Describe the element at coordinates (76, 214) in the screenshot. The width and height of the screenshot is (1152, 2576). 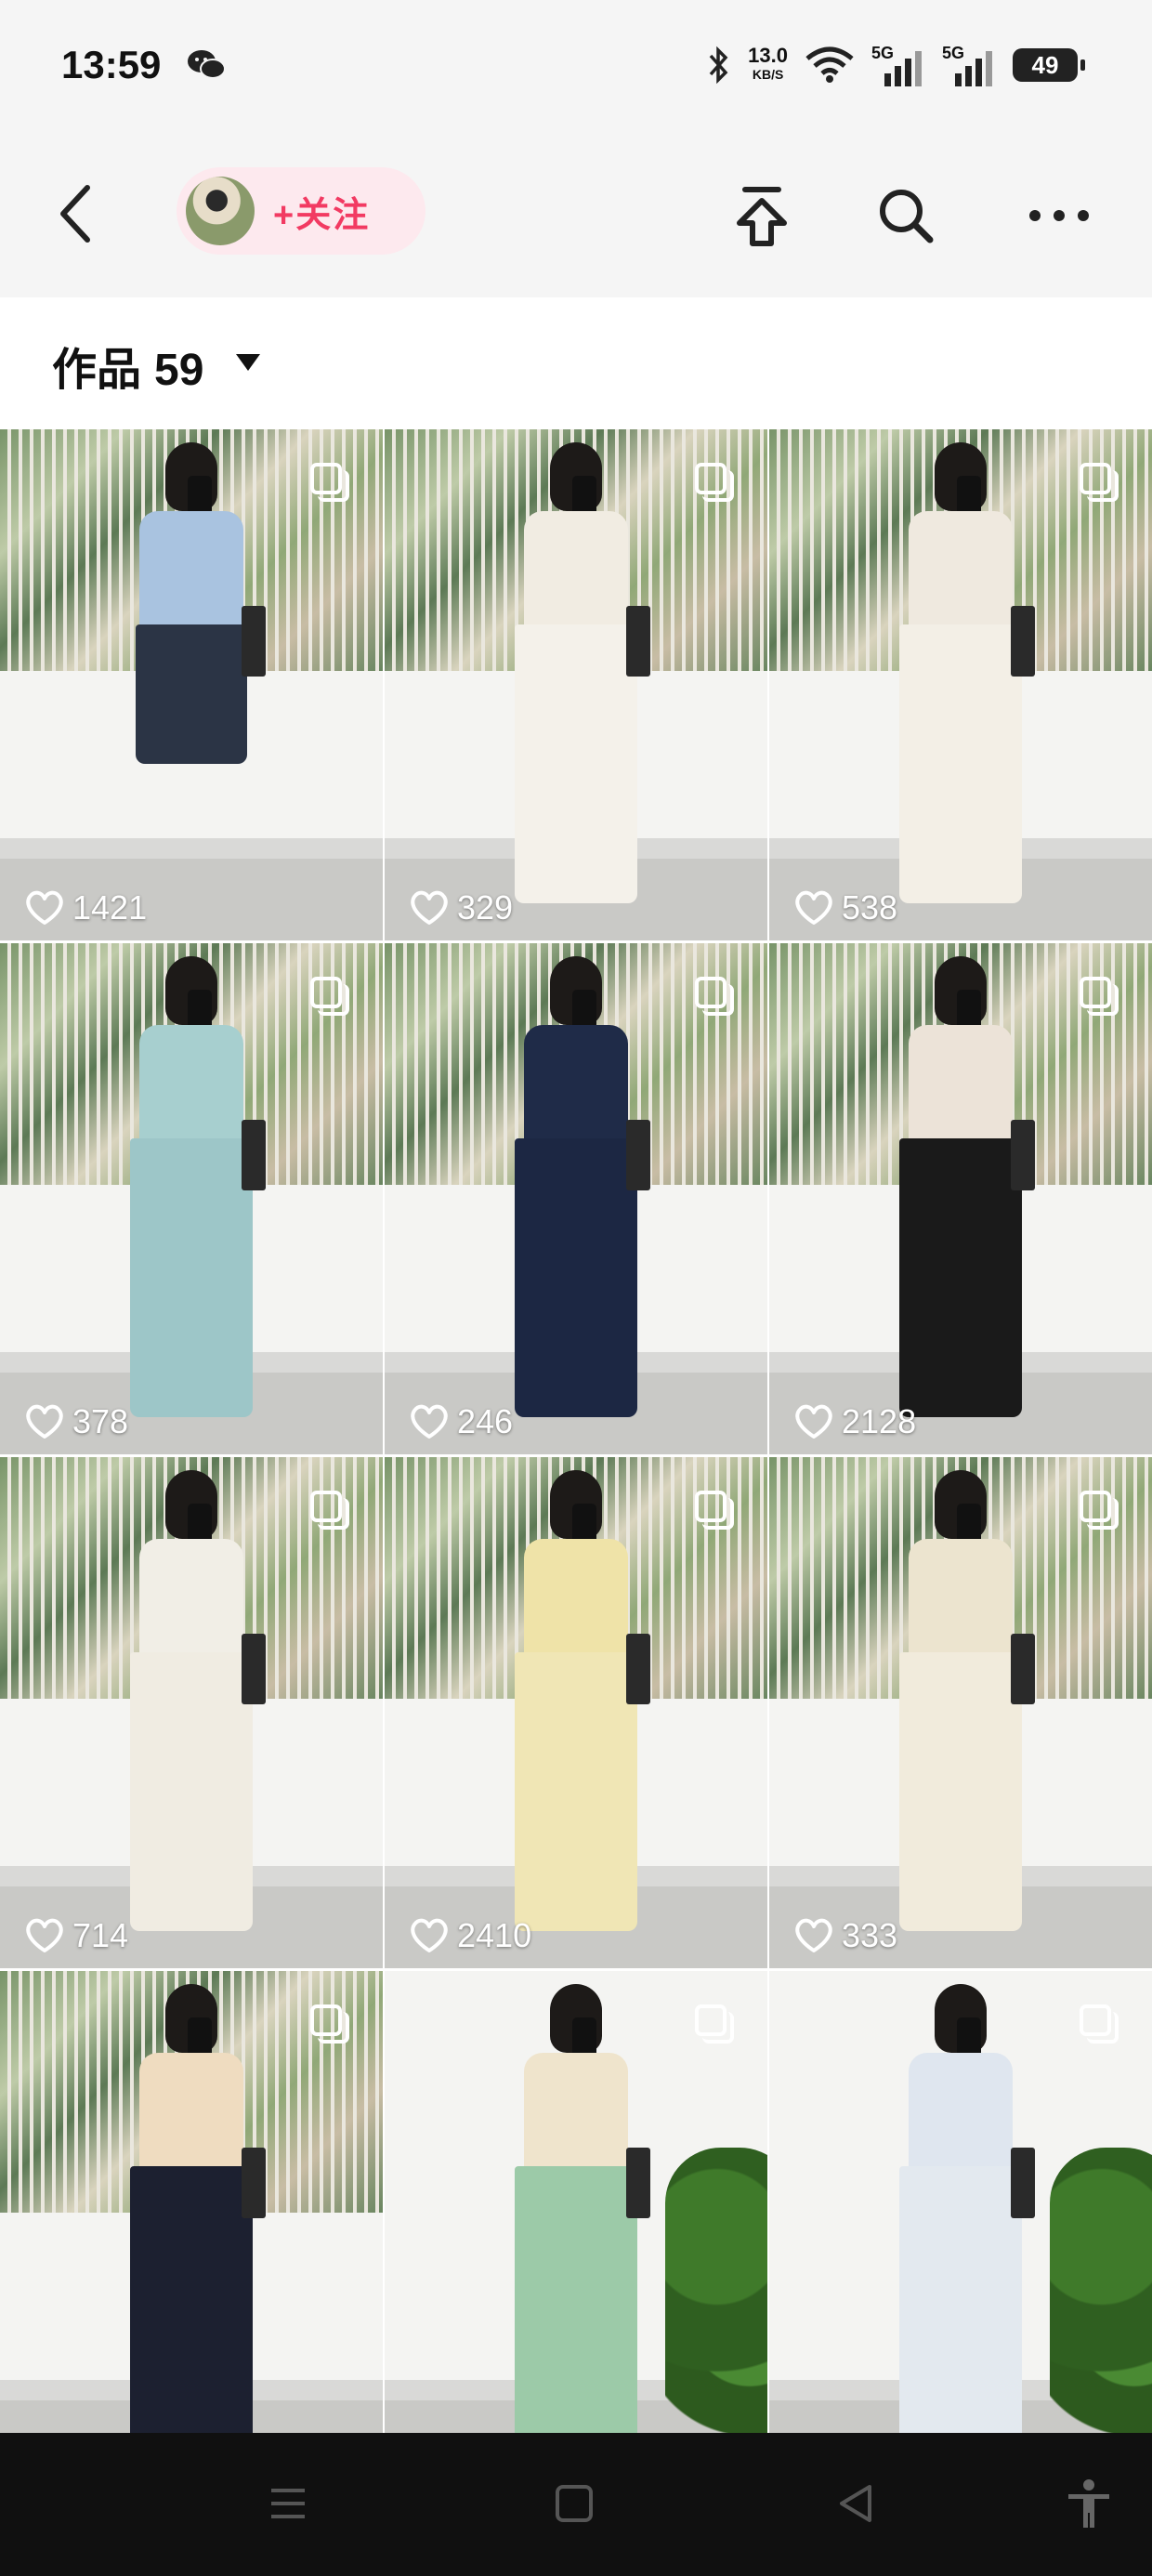
I see `back-arrow-icon` at that location.